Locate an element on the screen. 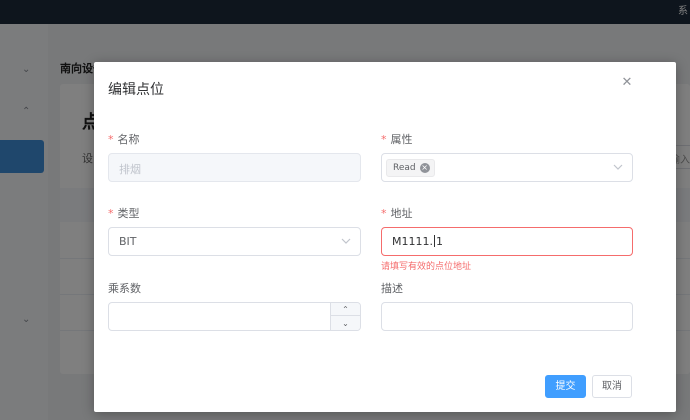 Image resolution: width=690 pixels, height=420 pixels. address-error-message: 请填写有效的点位地址 is located at coordinates (426, 267).